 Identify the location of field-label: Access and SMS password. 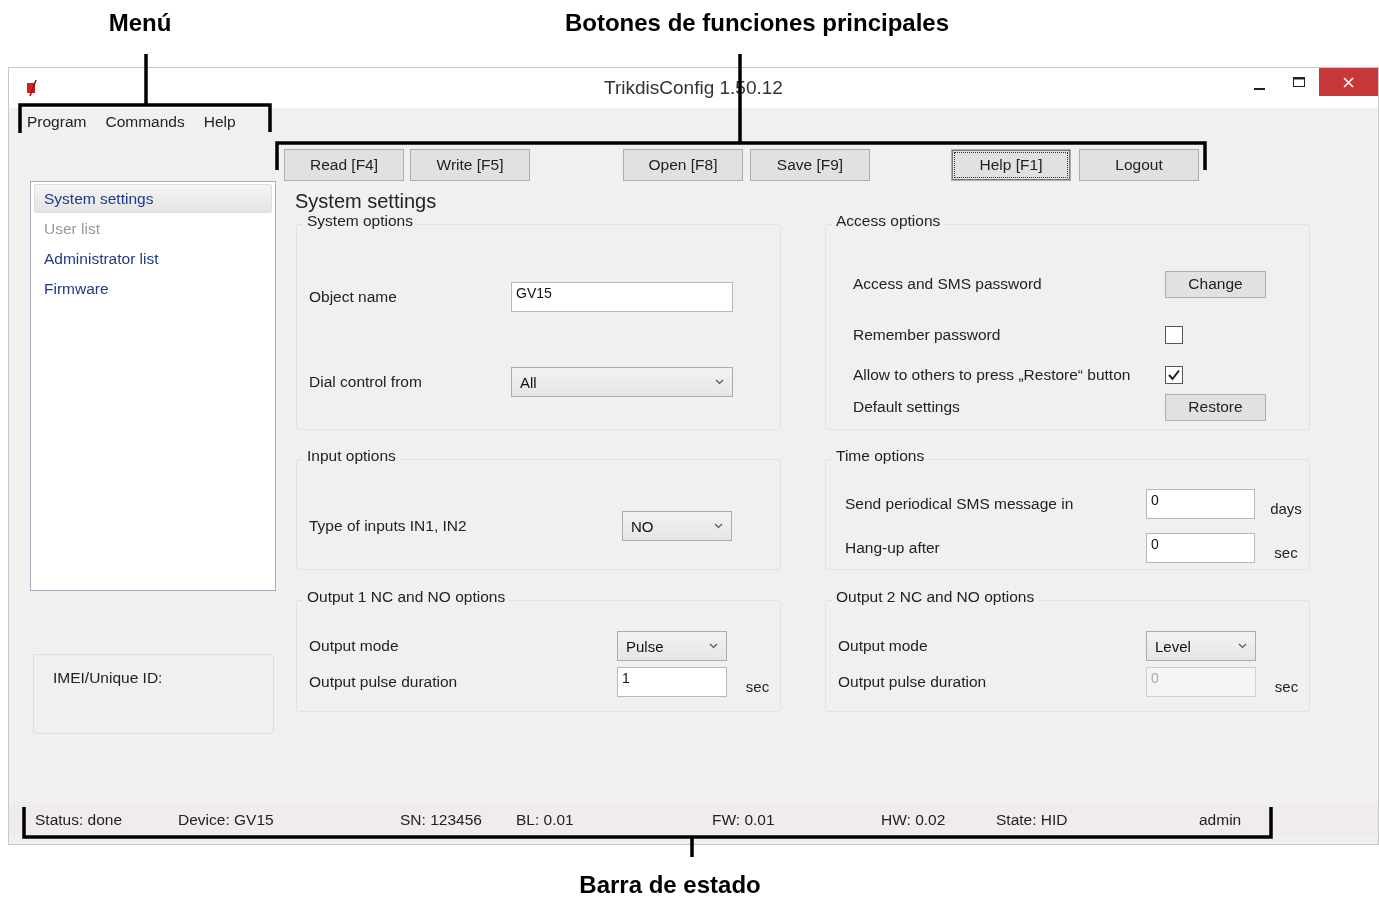
(948, 284).